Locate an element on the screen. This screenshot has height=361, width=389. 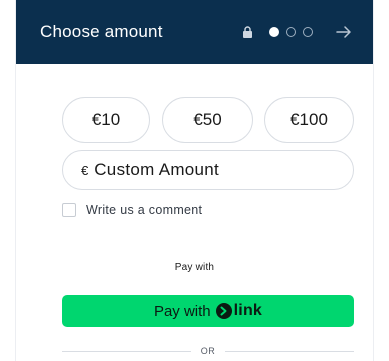
comment-checkbox is located at coordinates (69, 210).